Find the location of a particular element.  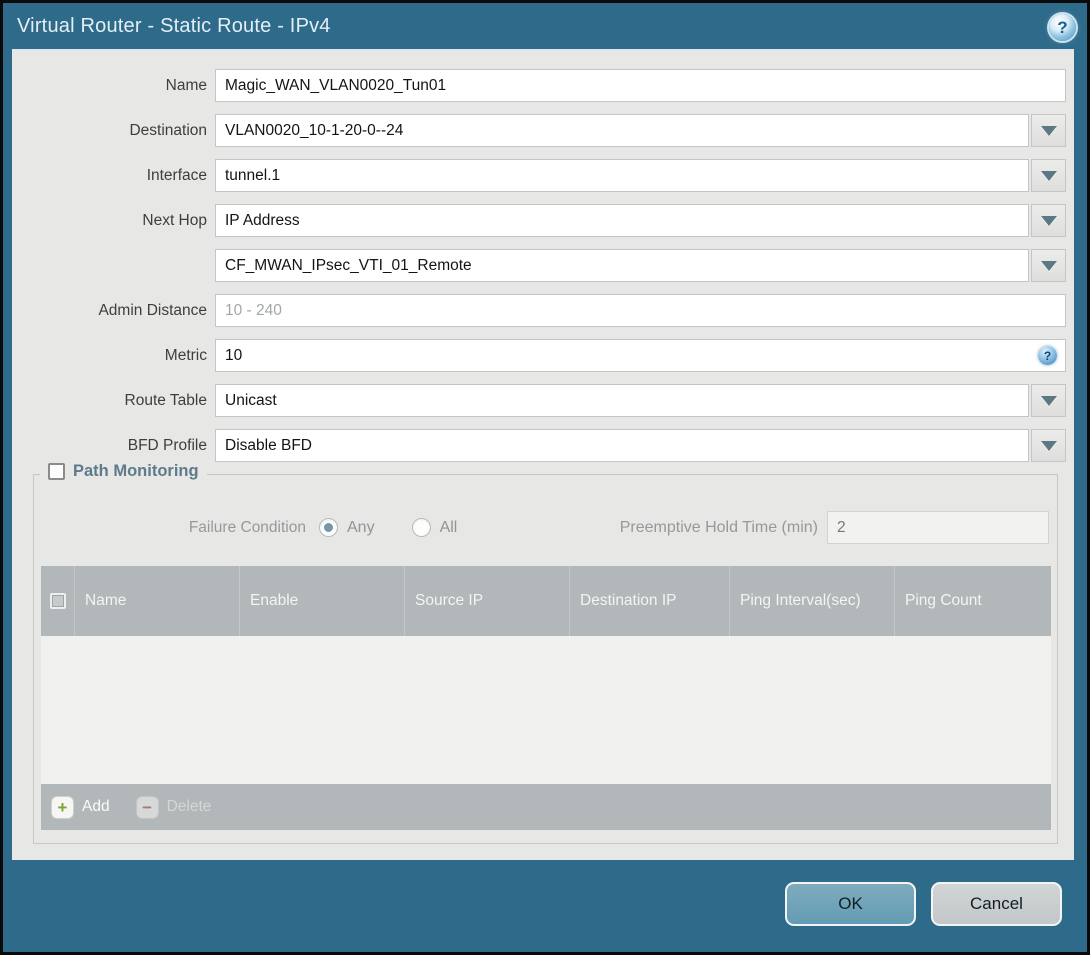

failure-condition-all-label: All is located at coordinates (448, 527).